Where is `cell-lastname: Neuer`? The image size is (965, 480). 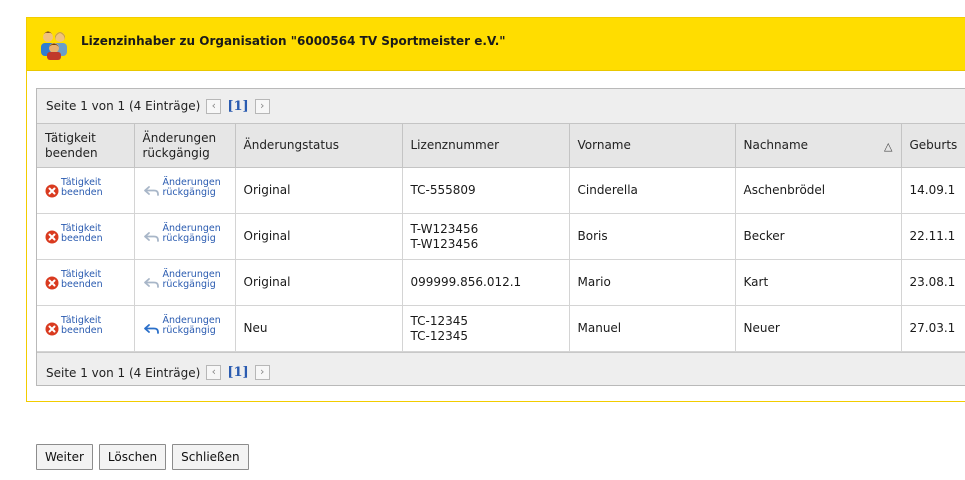 cell-lastname: Neuer is located at coordinates (818, 328).